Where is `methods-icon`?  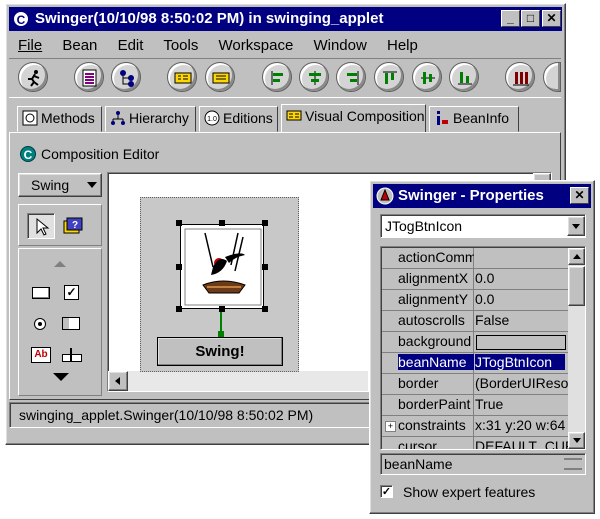
methods-icon is located at coordinates (30, 118).